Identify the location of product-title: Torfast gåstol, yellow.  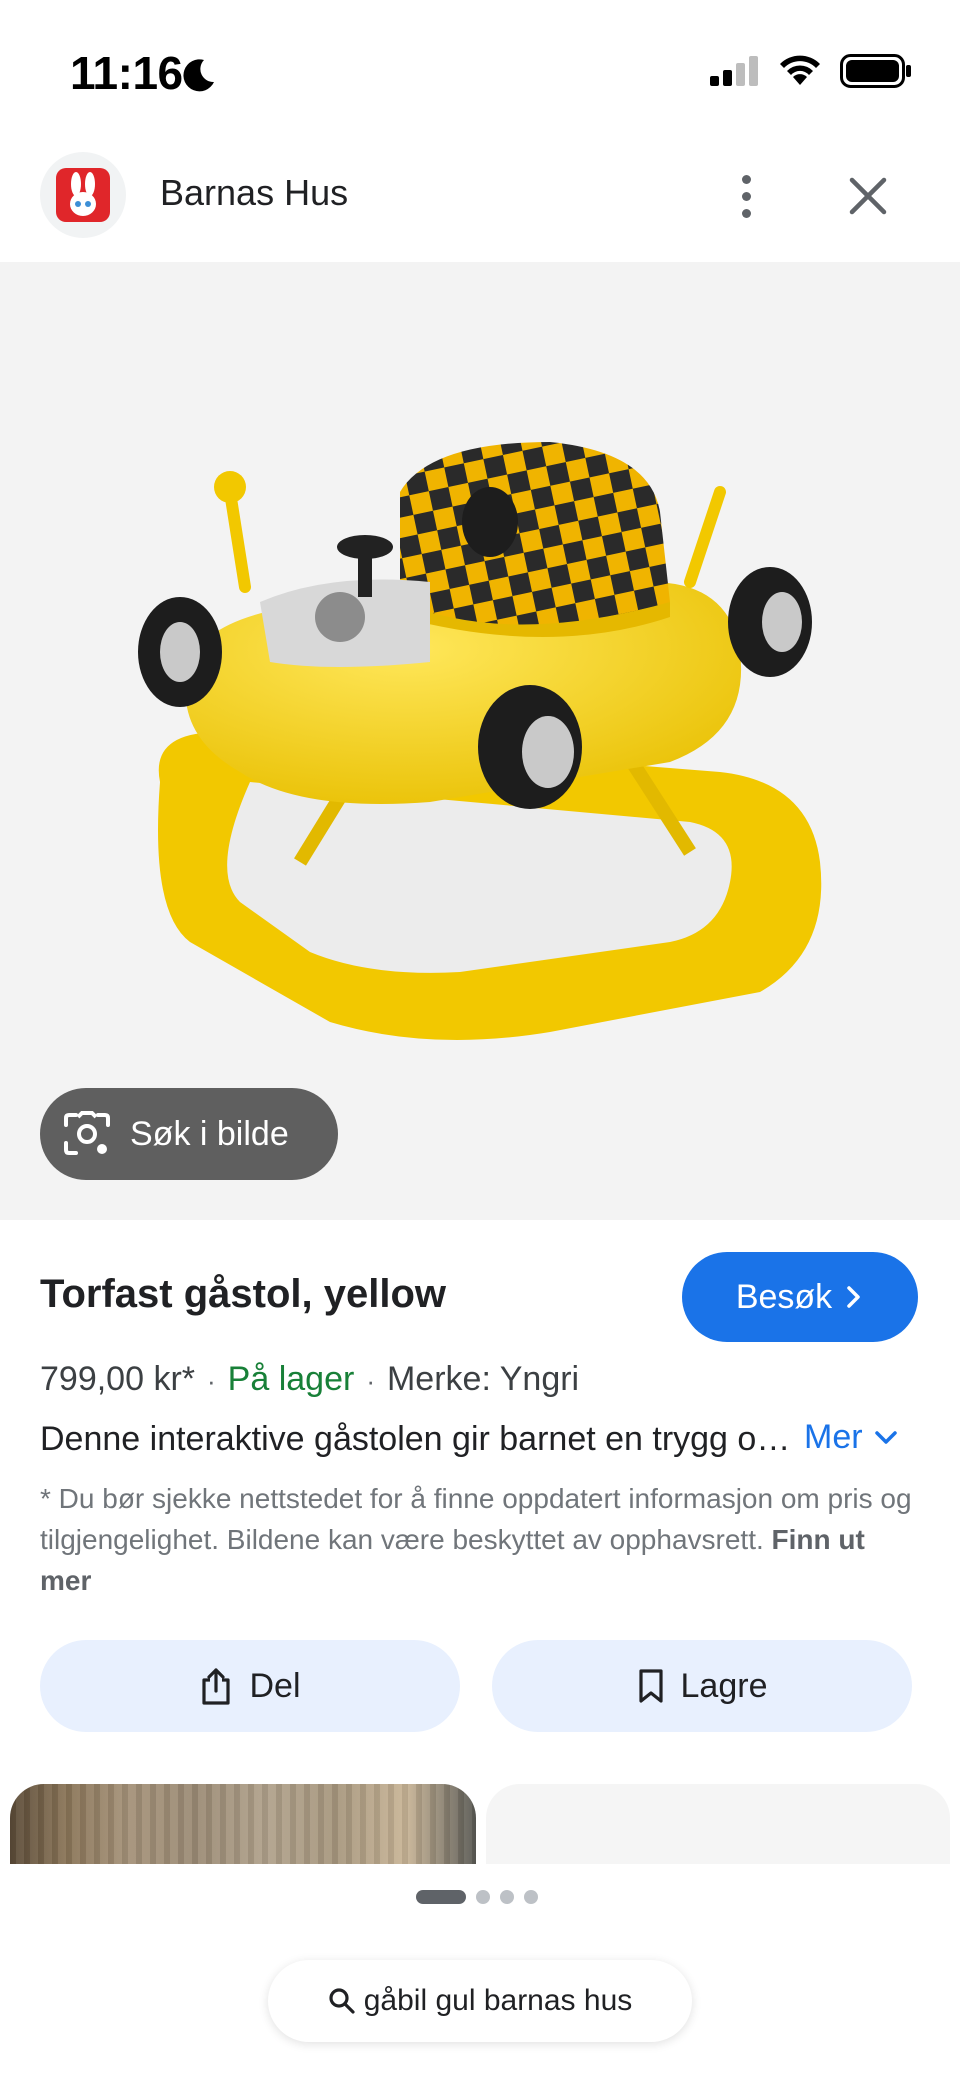
(243, 1294).